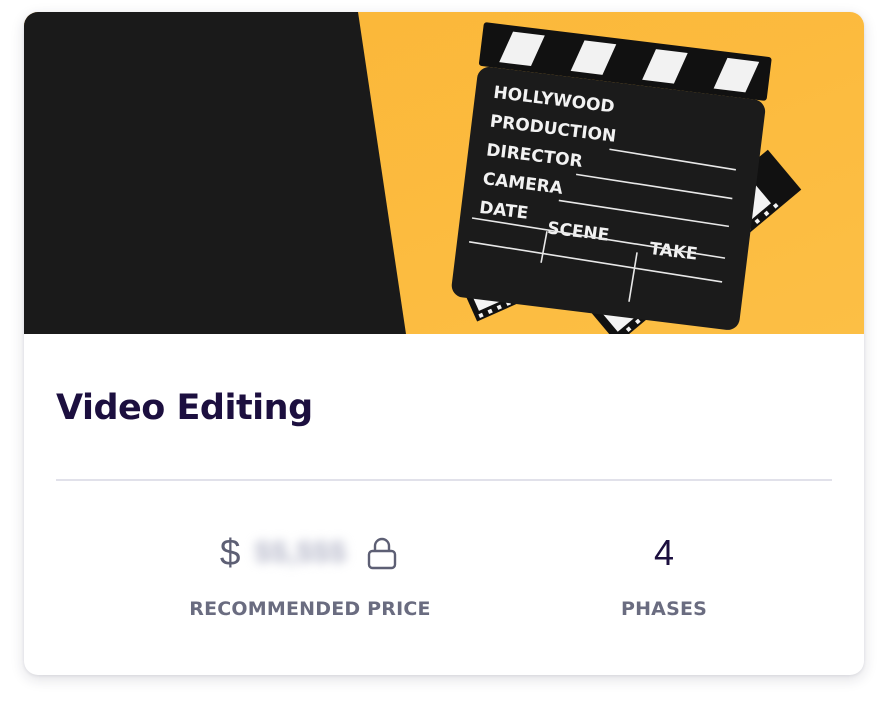 This screenshot has height=712, width=888. I want to click on lock-icon, so click(382, 553).